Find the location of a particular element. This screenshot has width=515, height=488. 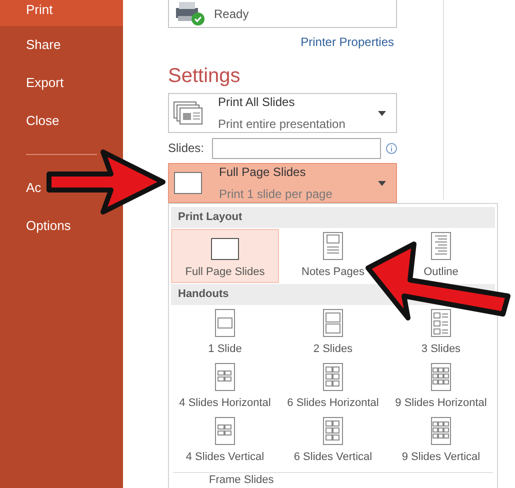

print-range-dropdown: Print All Slides Print entire presentation is located at coordinates (282, 113).